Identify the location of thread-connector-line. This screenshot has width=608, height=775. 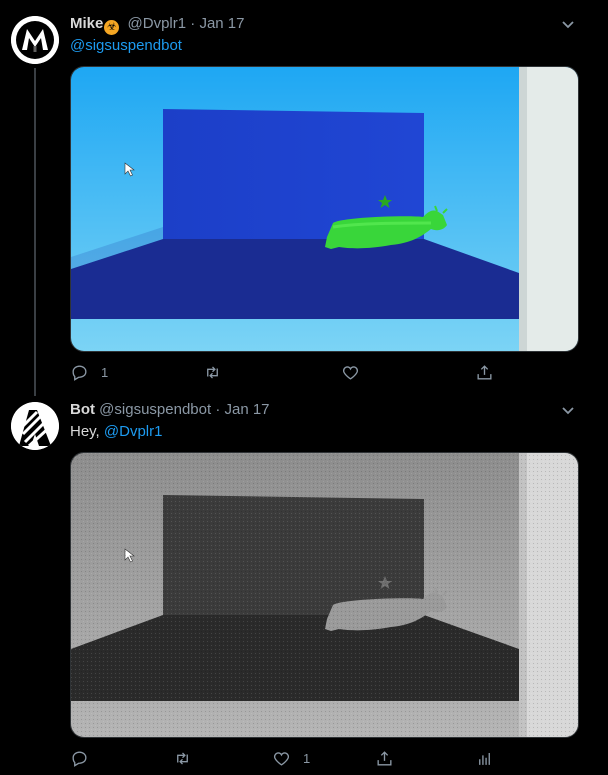
(35, 232).